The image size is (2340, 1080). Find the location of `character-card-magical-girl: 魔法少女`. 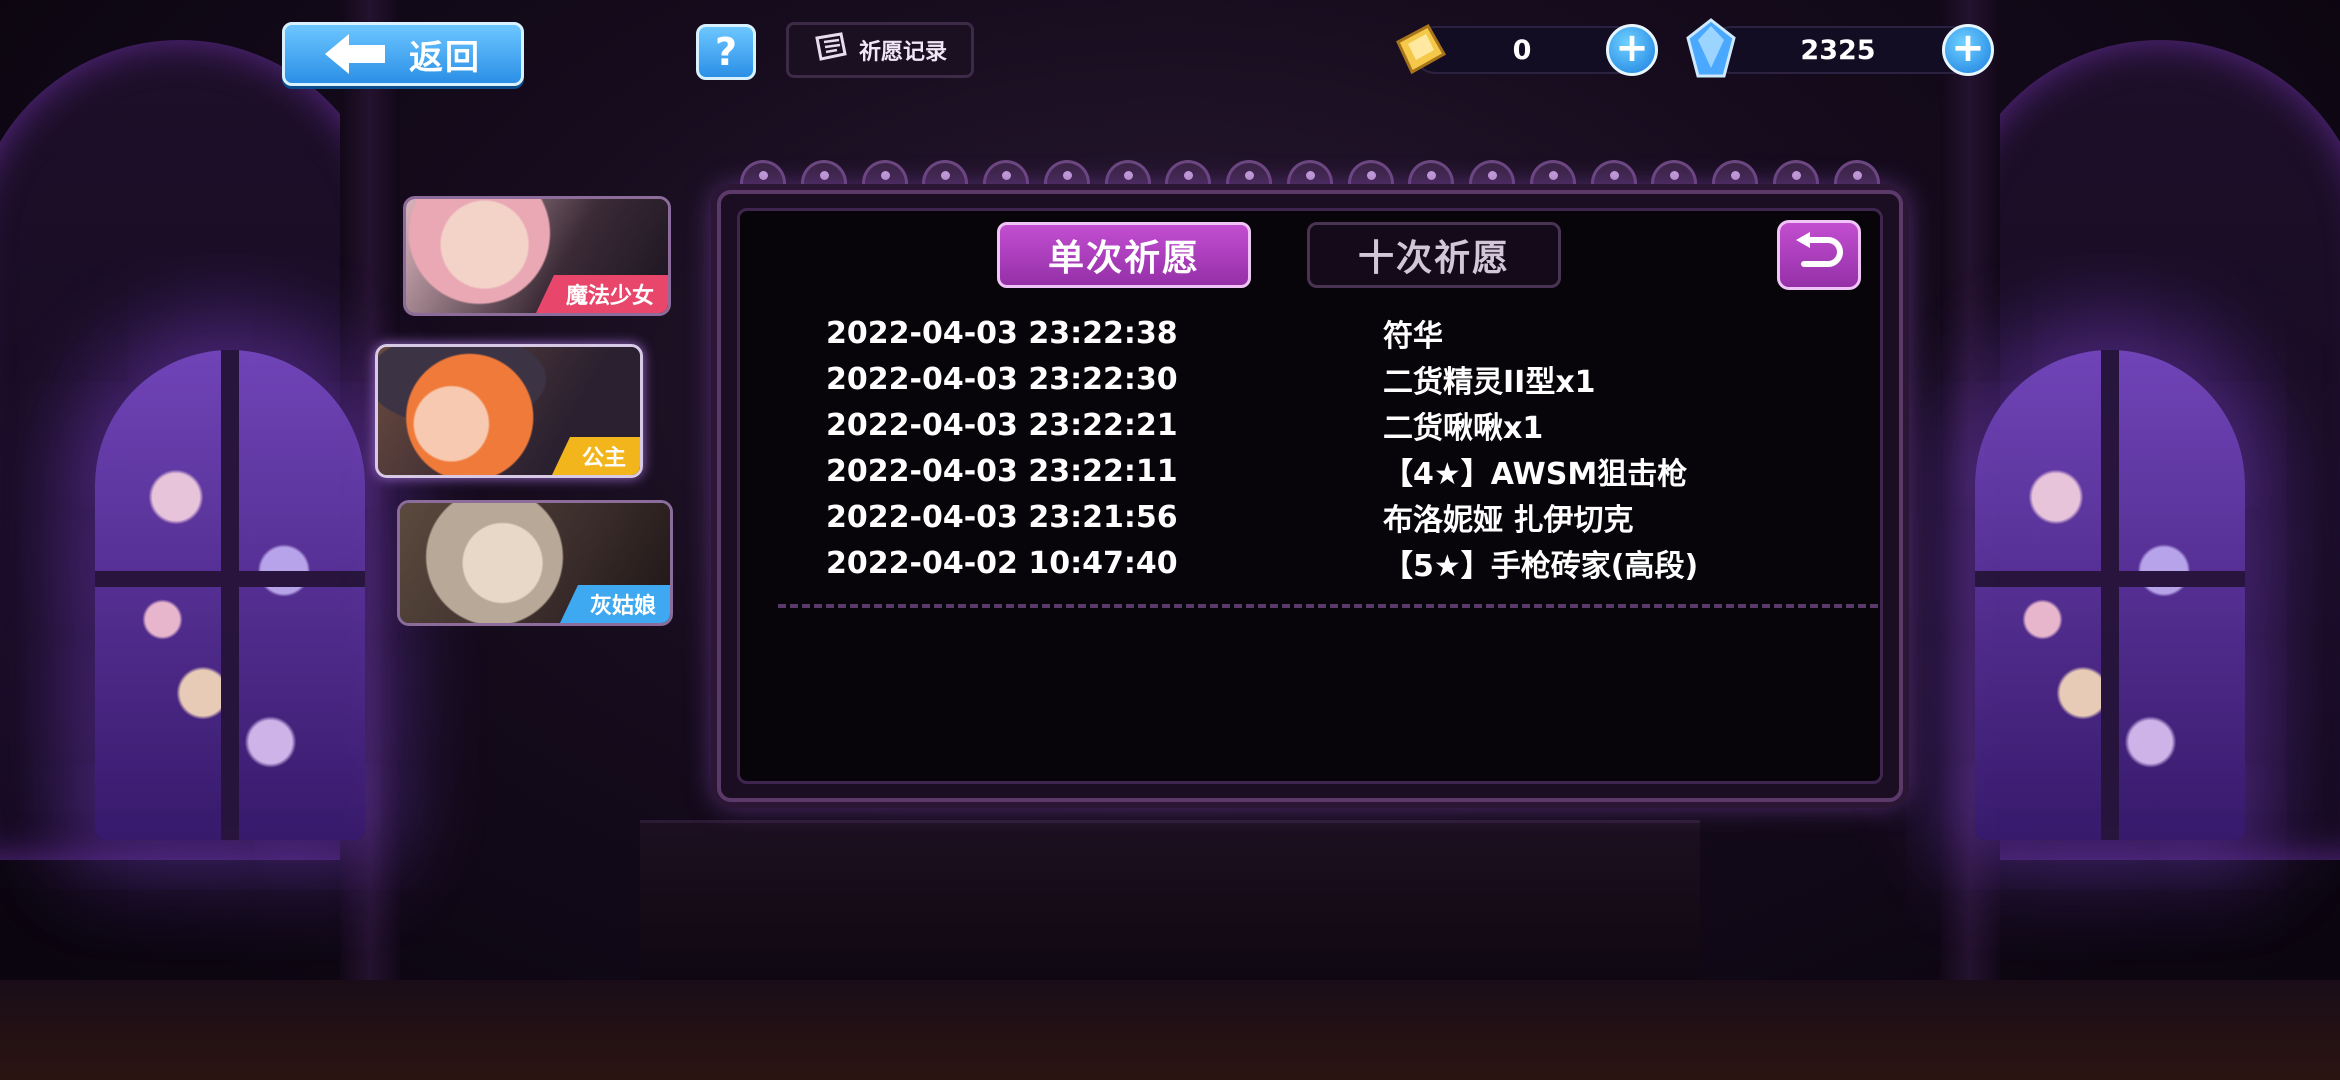

character-card-magical-girl: 魔法少女 is located at coordinates (537, 256).